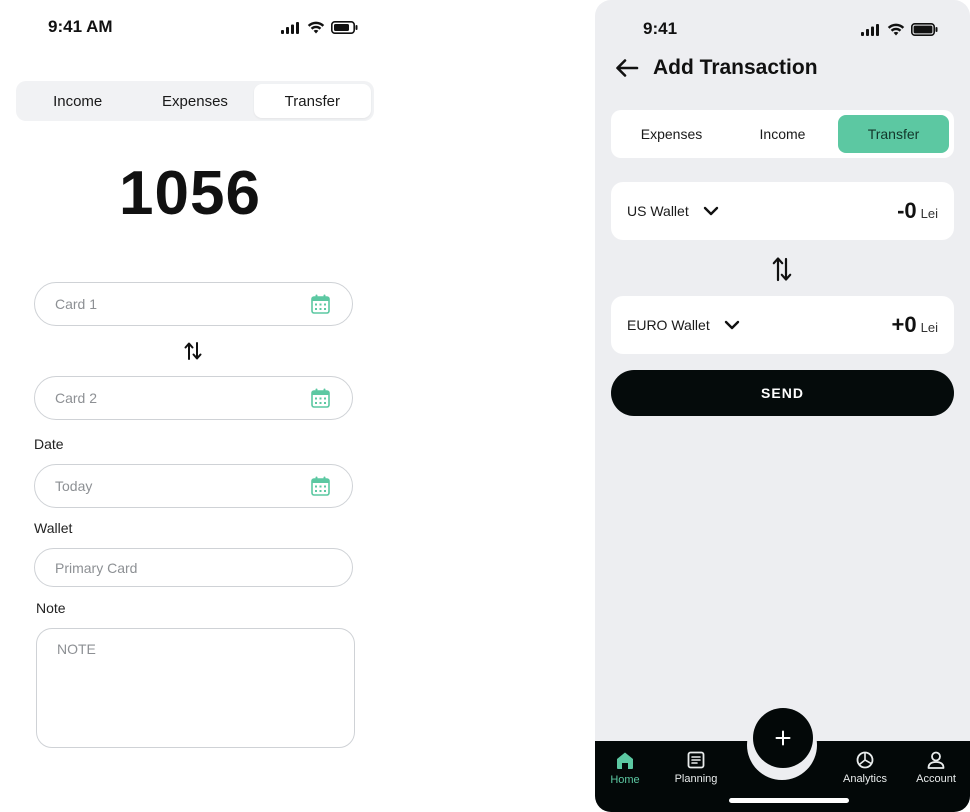 The width and height of the screenshot is (970, 812). What do you see at coordinates (696, 760) in the screenshot?
I see `planning-icon` at bounding box center [696, 760].